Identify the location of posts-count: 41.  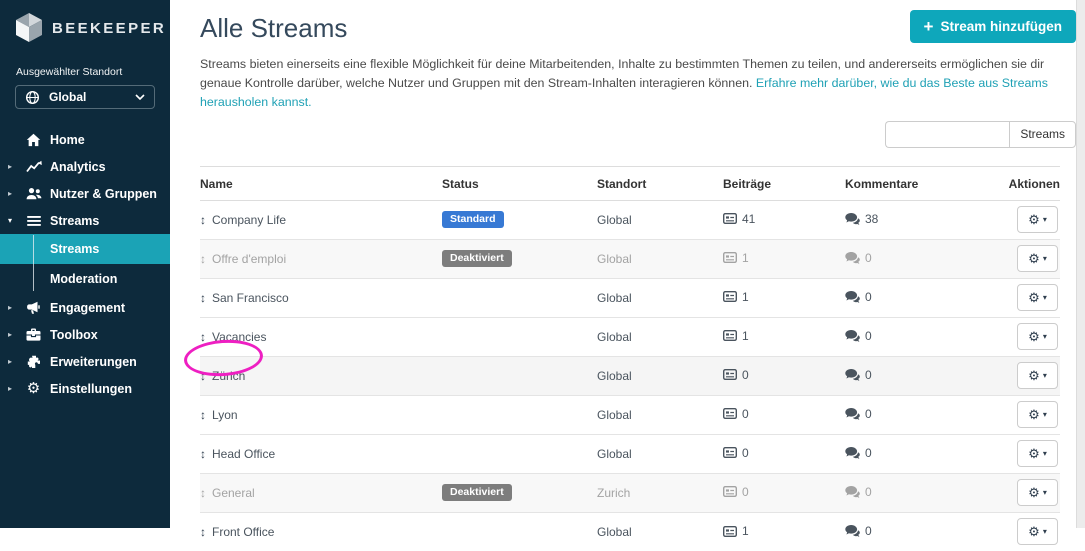
(749, 218).